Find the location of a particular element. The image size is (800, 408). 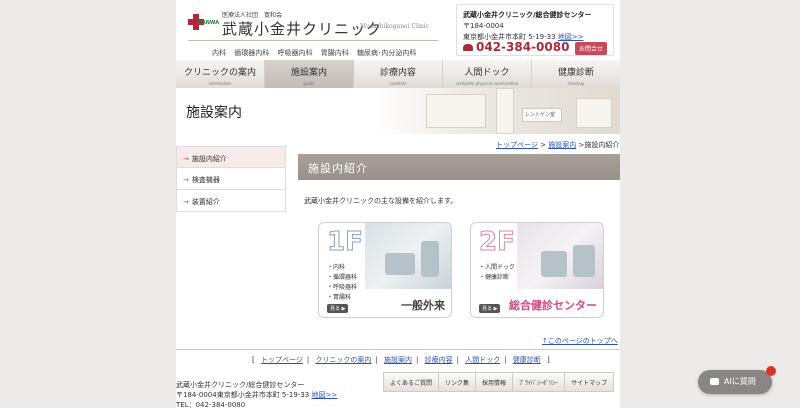

contact-postal: 〒184-0004 is located at coordinates (483, 26).